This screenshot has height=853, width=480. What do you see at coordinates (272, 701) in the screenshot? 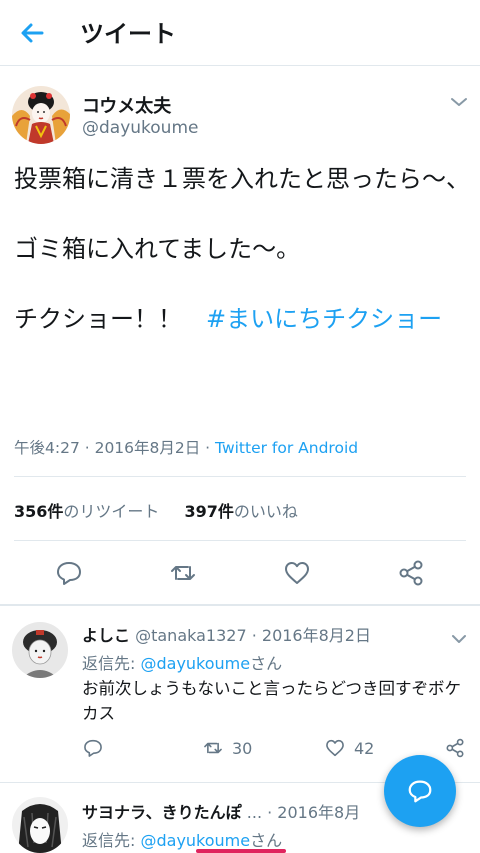
I see `reply-text: お前次しょうもないこと言ったらどつき回すぞボケカス` at bounding box center [272, 701].